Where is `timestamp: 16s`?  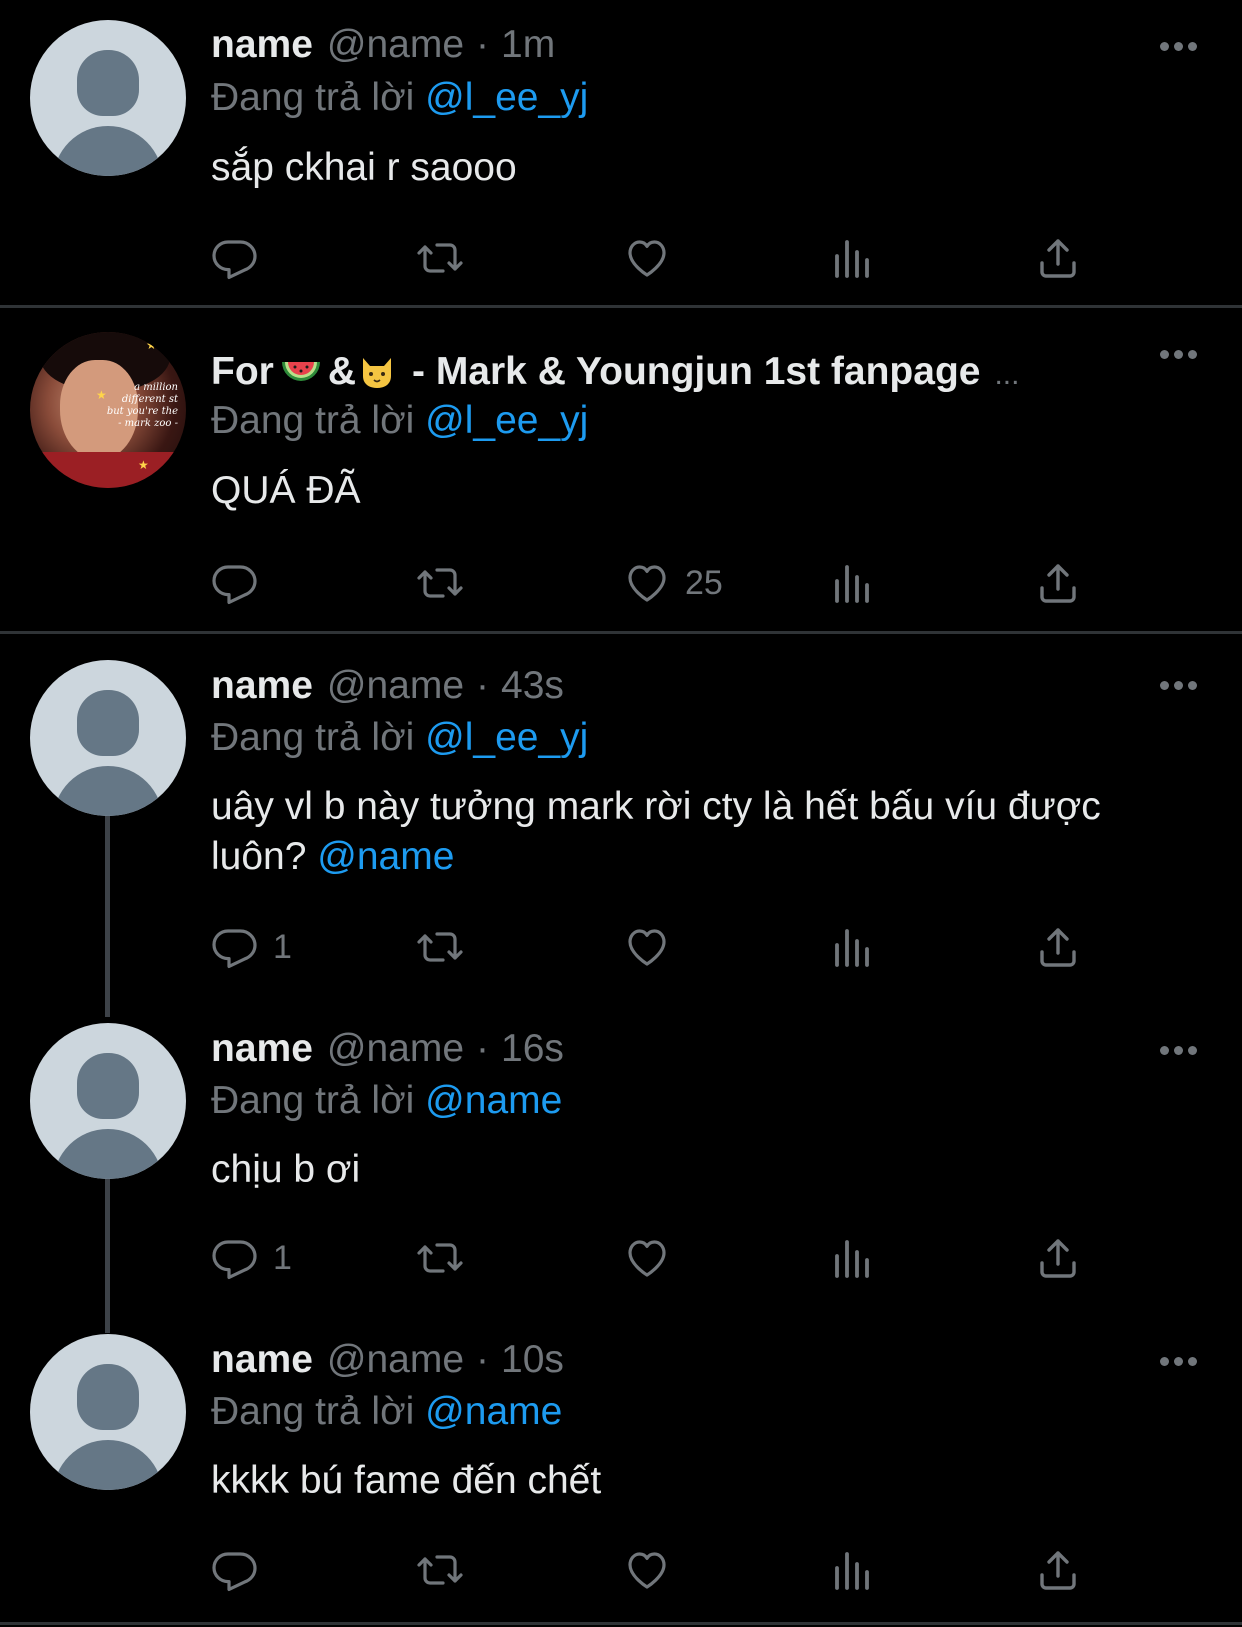
timestamp: 16s is located at coordinates (532, 1049).